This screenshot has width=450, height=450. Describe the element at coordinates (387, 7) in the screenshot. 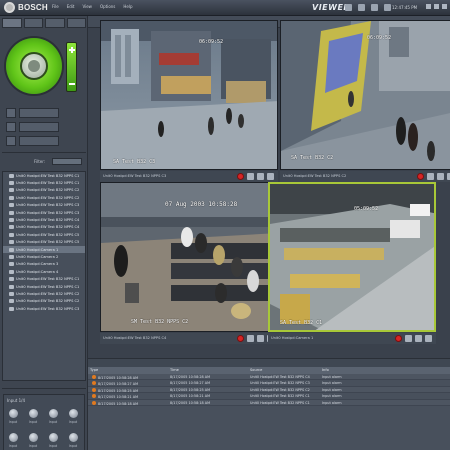

I see `network-icon` at that location.